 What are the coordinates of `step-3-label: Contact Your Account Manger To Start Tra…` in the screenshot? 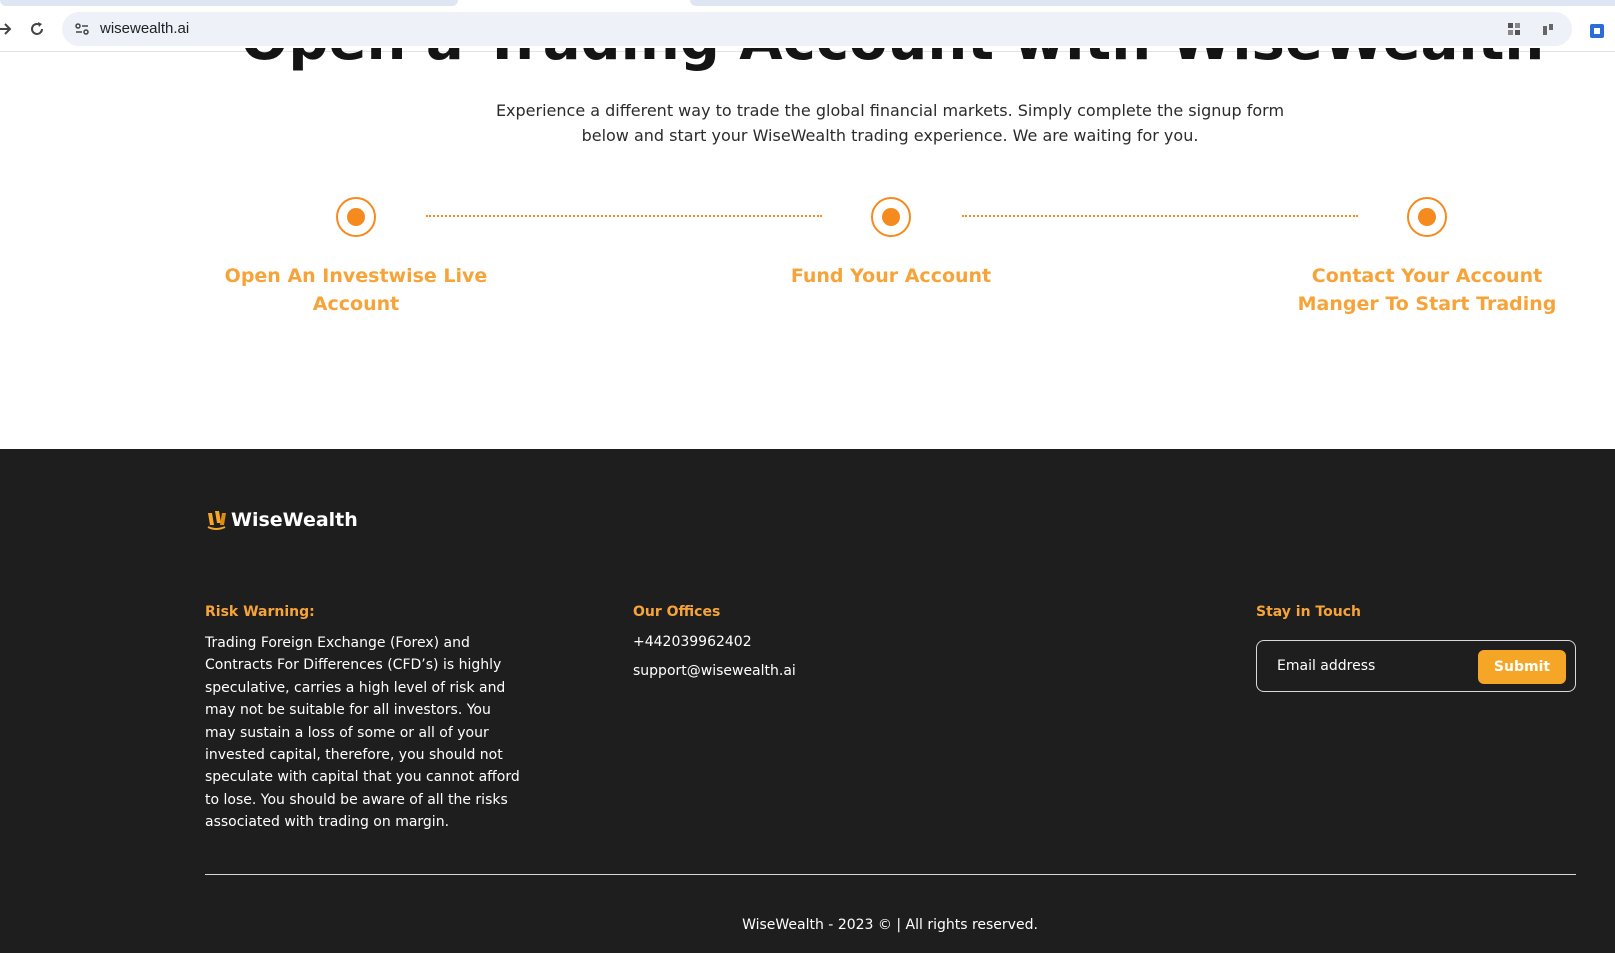 It's located at (1427, 290).